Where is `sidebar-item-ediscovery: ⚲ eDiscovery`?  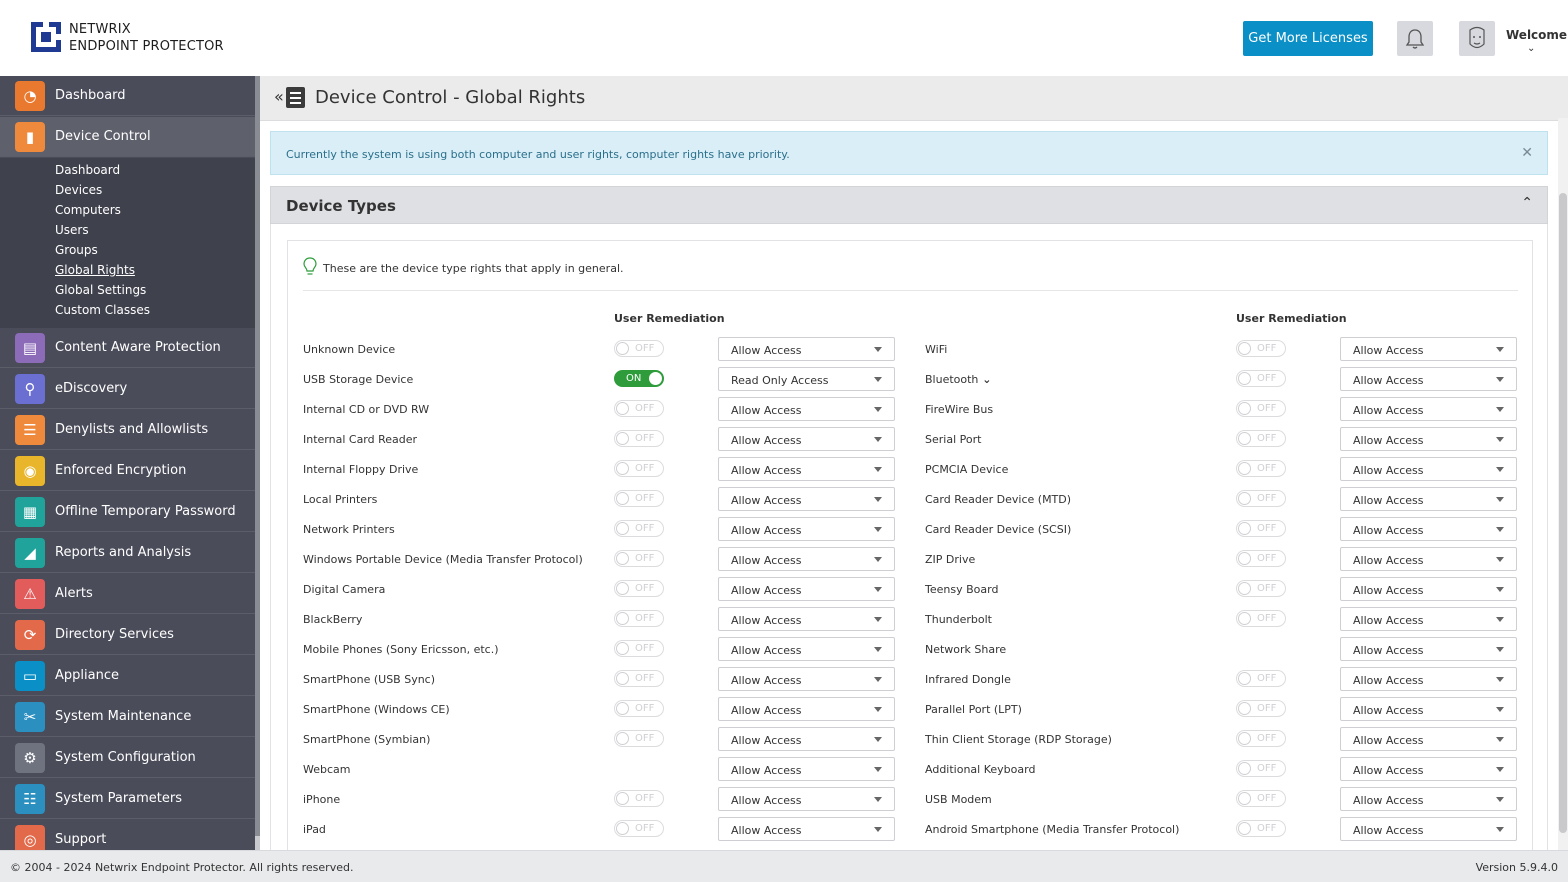 sidebar-item-ediscovery: ⚲ eDiscovery is located at coordinates (127, 389).